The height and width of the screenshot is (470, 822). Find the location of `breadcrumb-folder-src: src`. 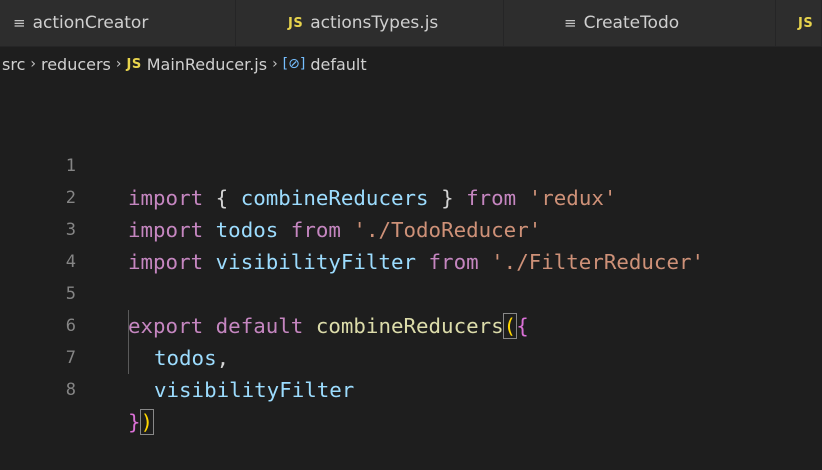

breadcrumb-folder-src: src is located at coordinates (13, 64).